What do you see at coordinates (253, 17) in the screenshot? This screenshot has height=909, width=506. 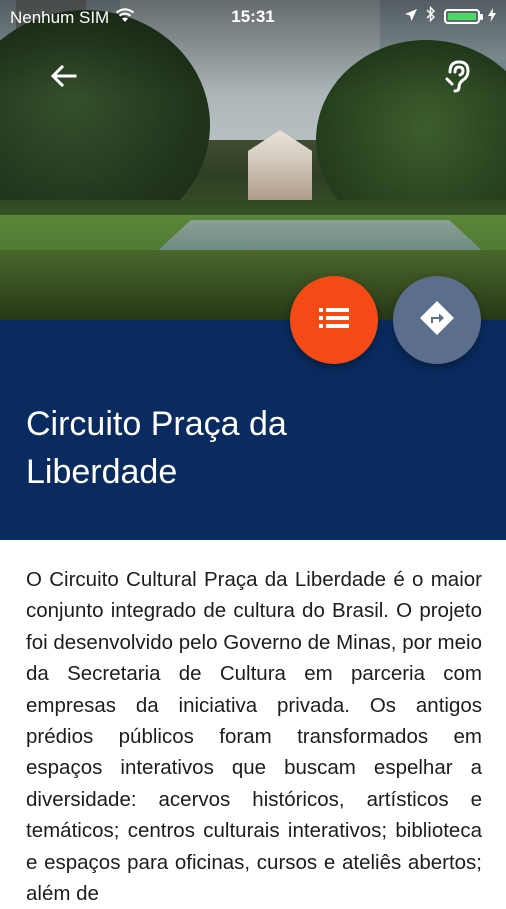 I see `status-bar: Nenhum SIM 15:31` at bounding box center [253, 17].